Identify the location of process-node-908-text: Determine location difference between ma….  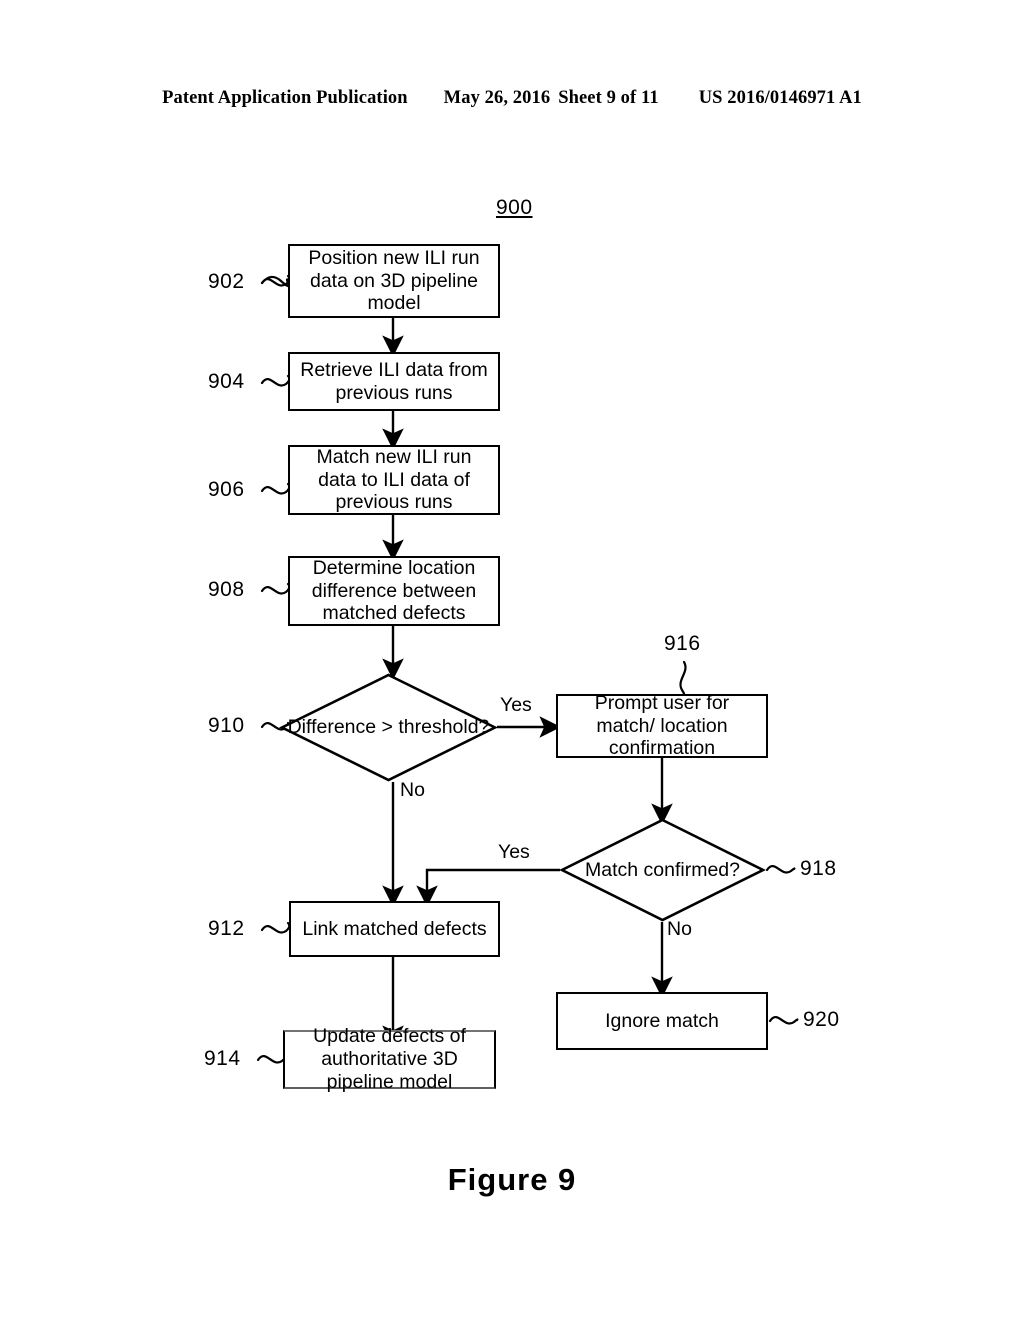
(394, 590).